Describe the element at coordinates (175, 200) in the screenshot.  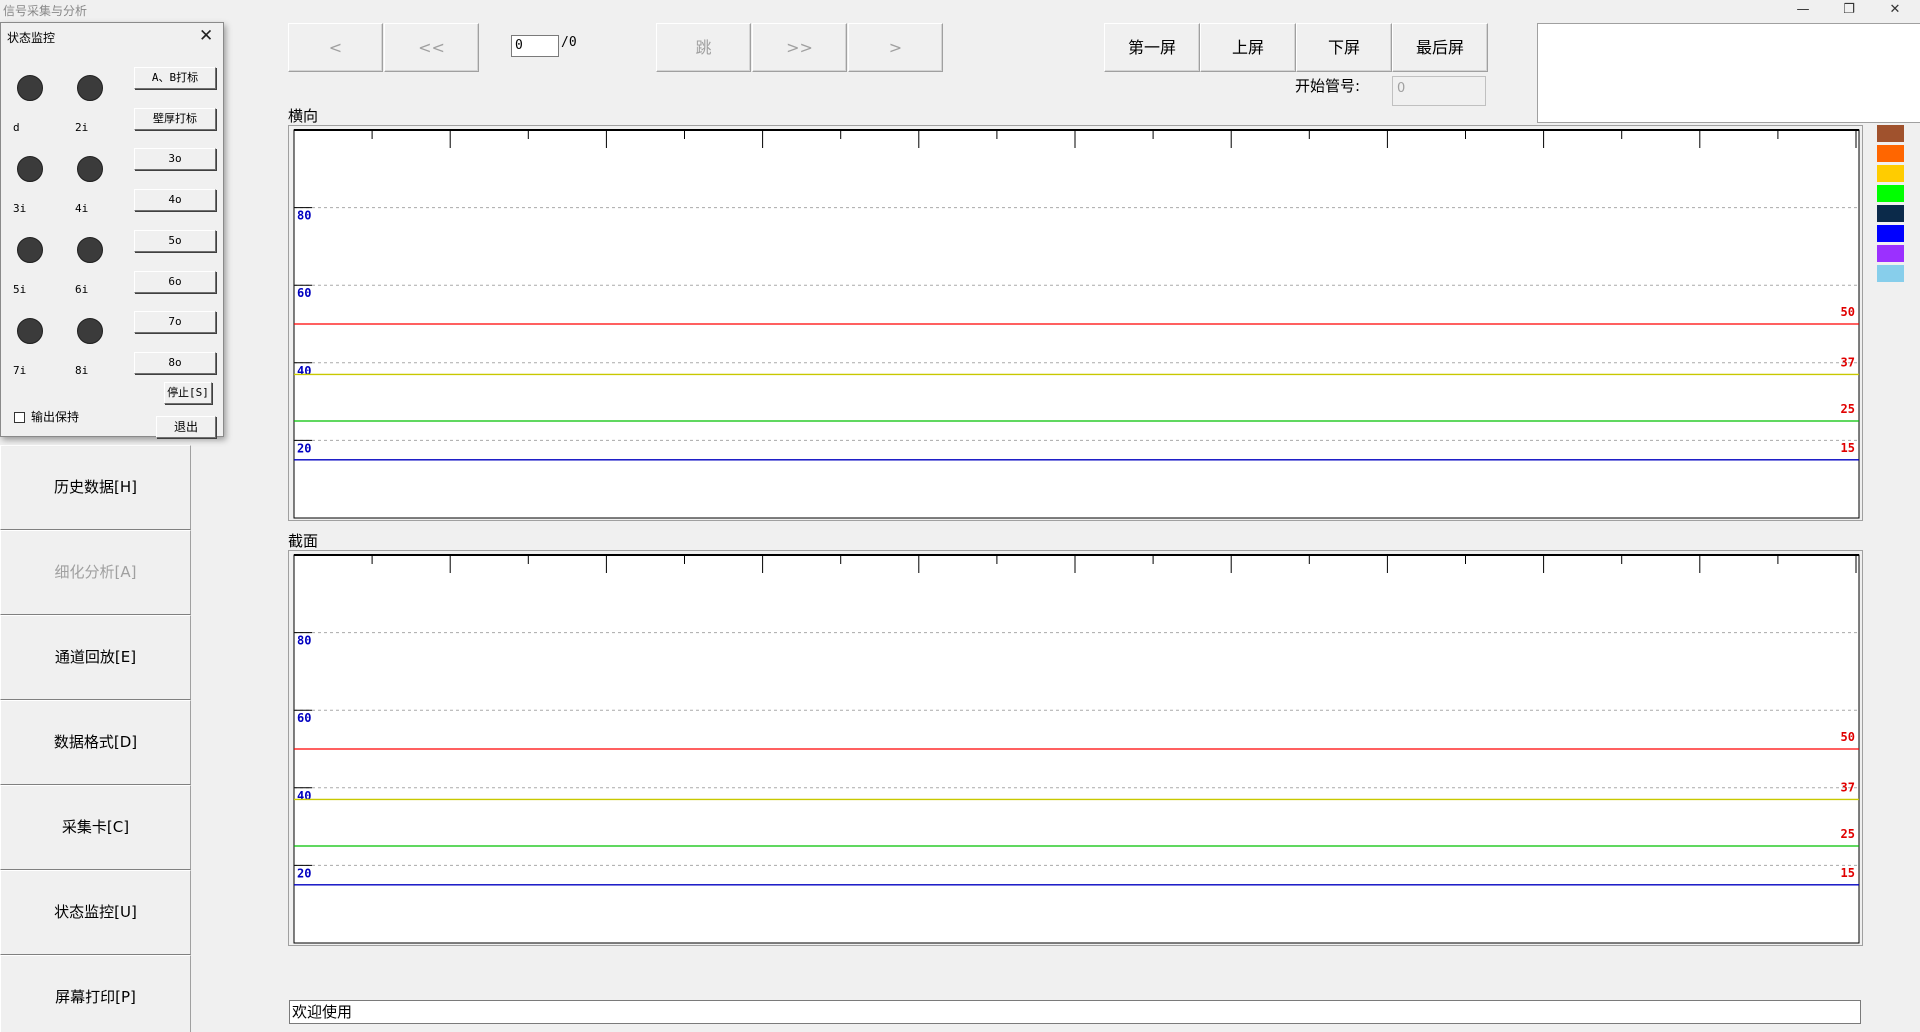
I see `output-button: 4o` at that location.